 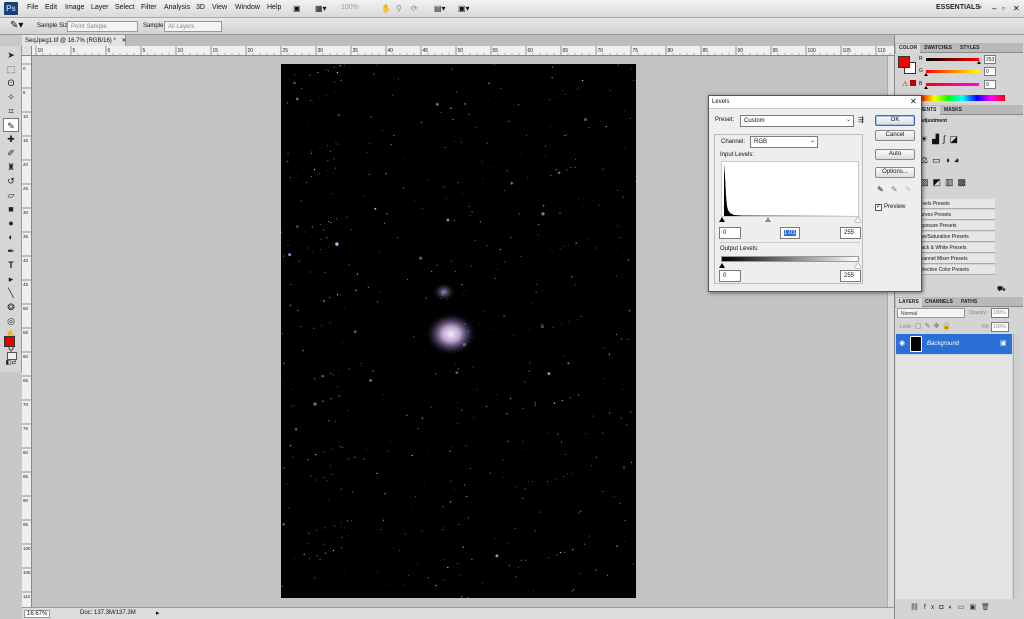 I want to click on tab-paths: PATHS, so click(x=969, y=302).